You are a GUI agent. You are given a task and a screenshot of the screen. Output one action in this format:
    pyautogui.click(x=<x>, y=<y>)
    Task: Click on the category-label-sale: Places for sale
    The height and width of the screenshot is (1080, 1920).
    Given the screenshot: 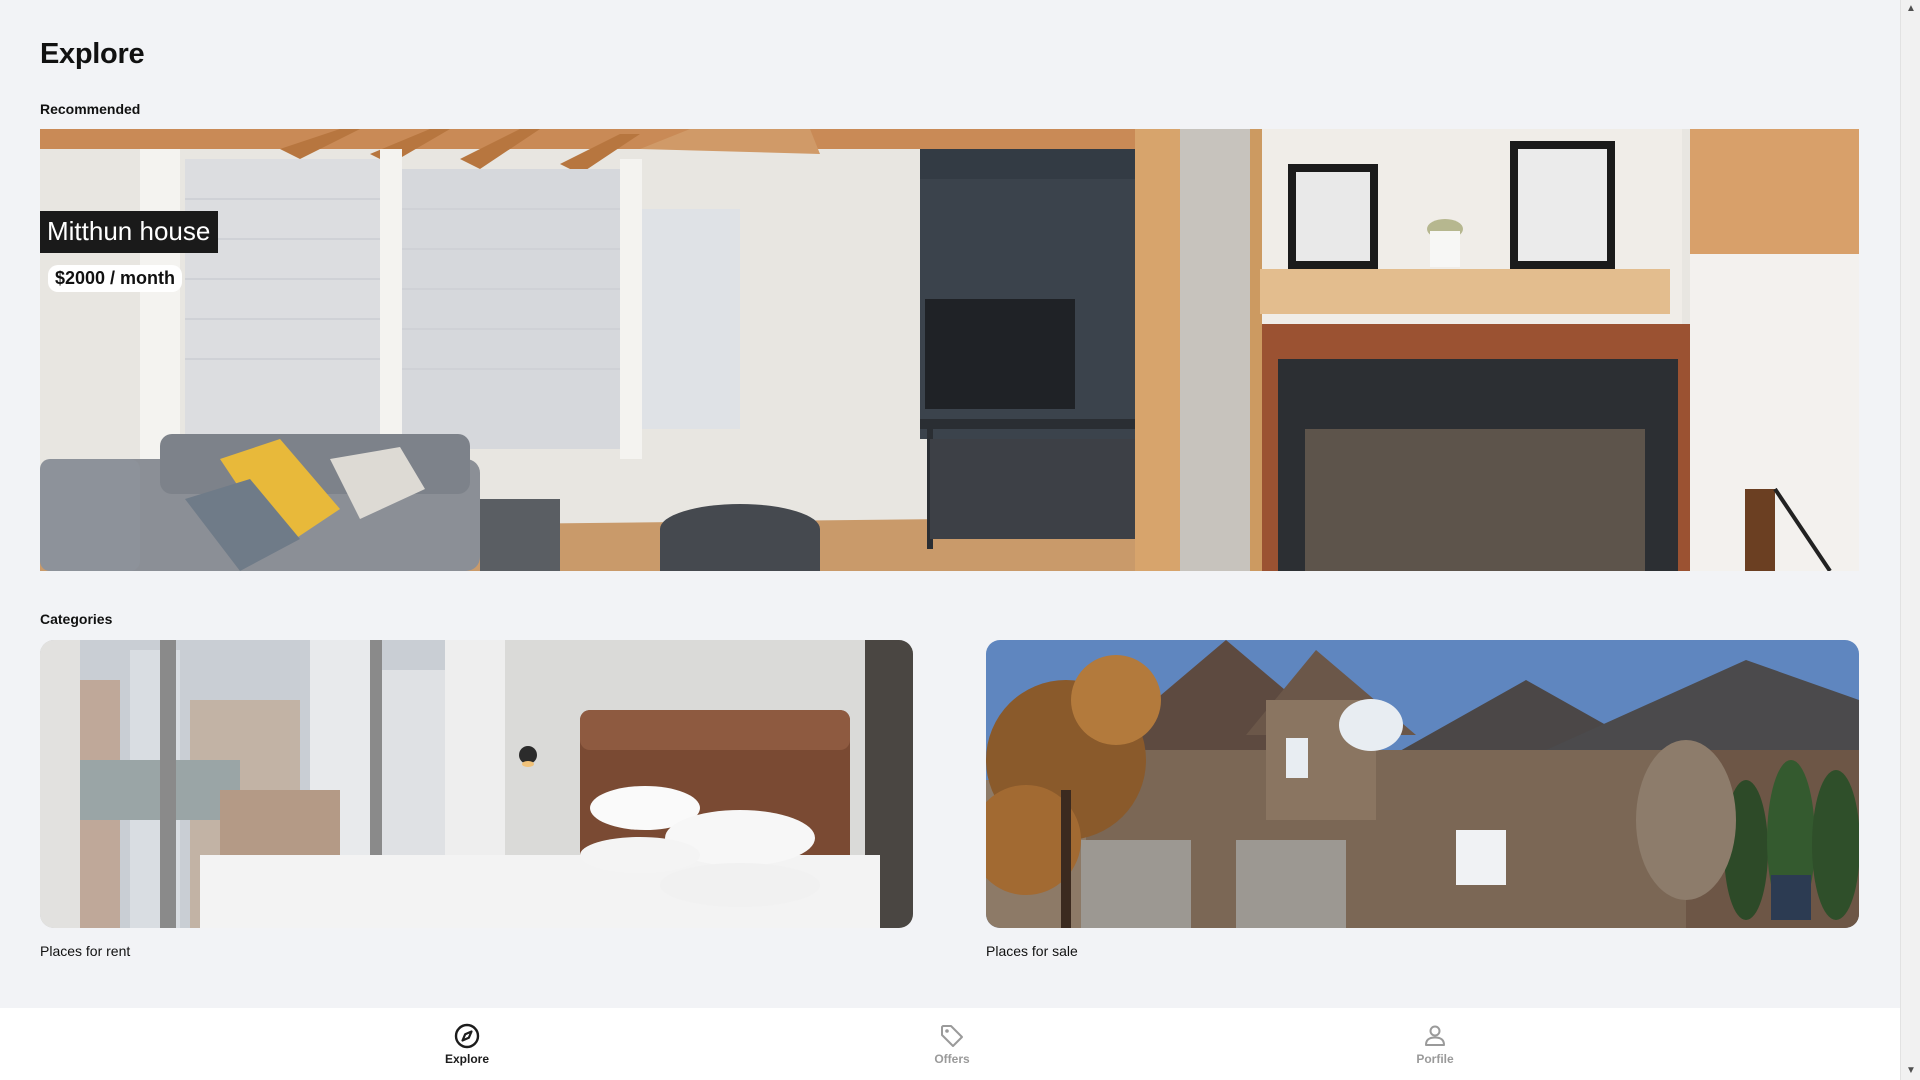 What is the action you would take?
    pyautogui.click(x=1032, y=951)
    